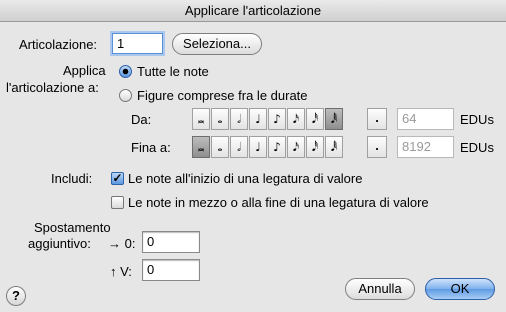  What do you see at coordinates (425, 147) in the screenshot?
I see `fina-a-edus-input: 8192` at bounding box center [425, 147].